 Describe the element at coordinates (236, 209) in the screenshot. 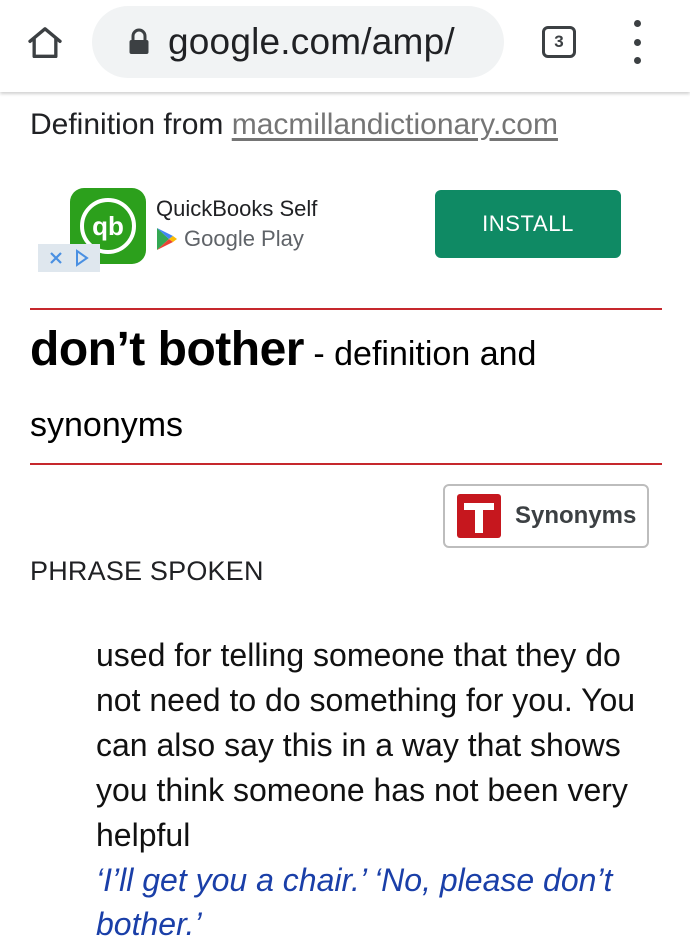

I see `ad-app-name: QuickBooks Self` at that location.